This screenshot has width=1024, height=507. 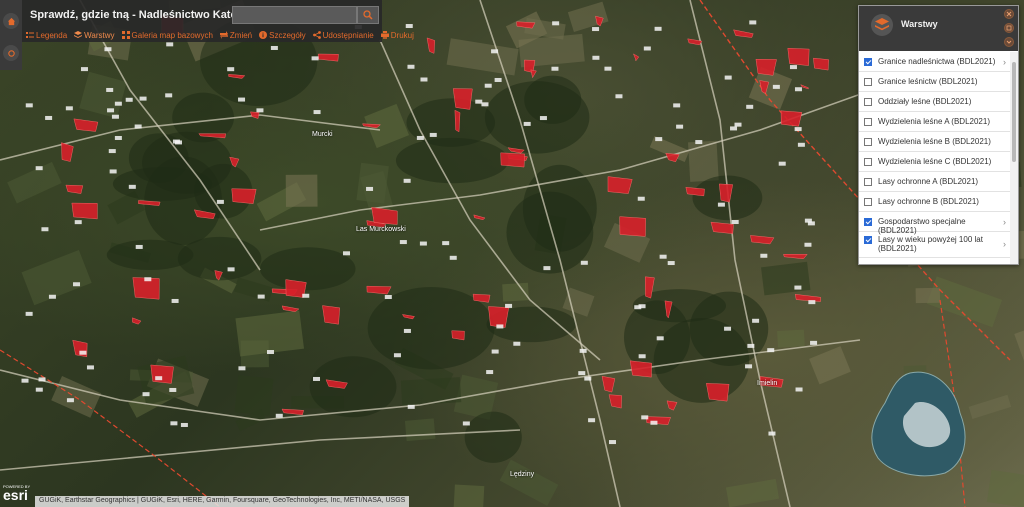 I want to click on layer-item: Wydzielenia leśne A (BDL2021), so click(x=934, y=122).